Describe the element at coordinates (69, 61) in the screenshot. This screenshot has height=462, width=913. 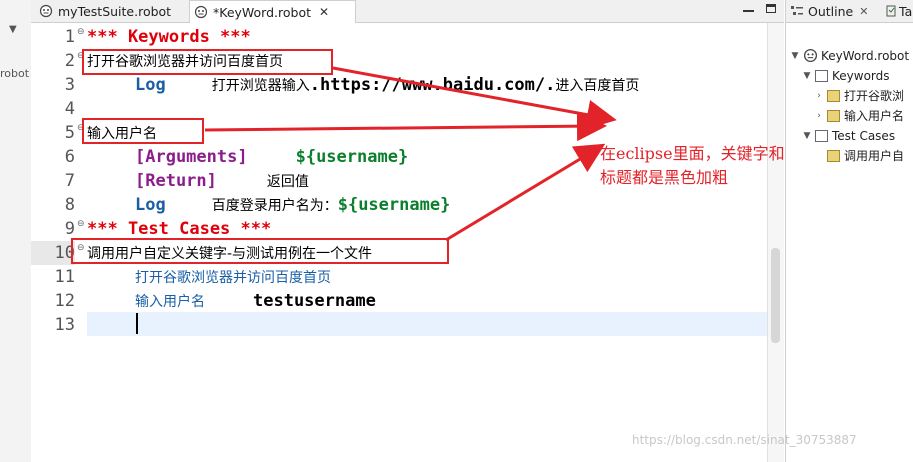
I see `line-number: 2` at that location.